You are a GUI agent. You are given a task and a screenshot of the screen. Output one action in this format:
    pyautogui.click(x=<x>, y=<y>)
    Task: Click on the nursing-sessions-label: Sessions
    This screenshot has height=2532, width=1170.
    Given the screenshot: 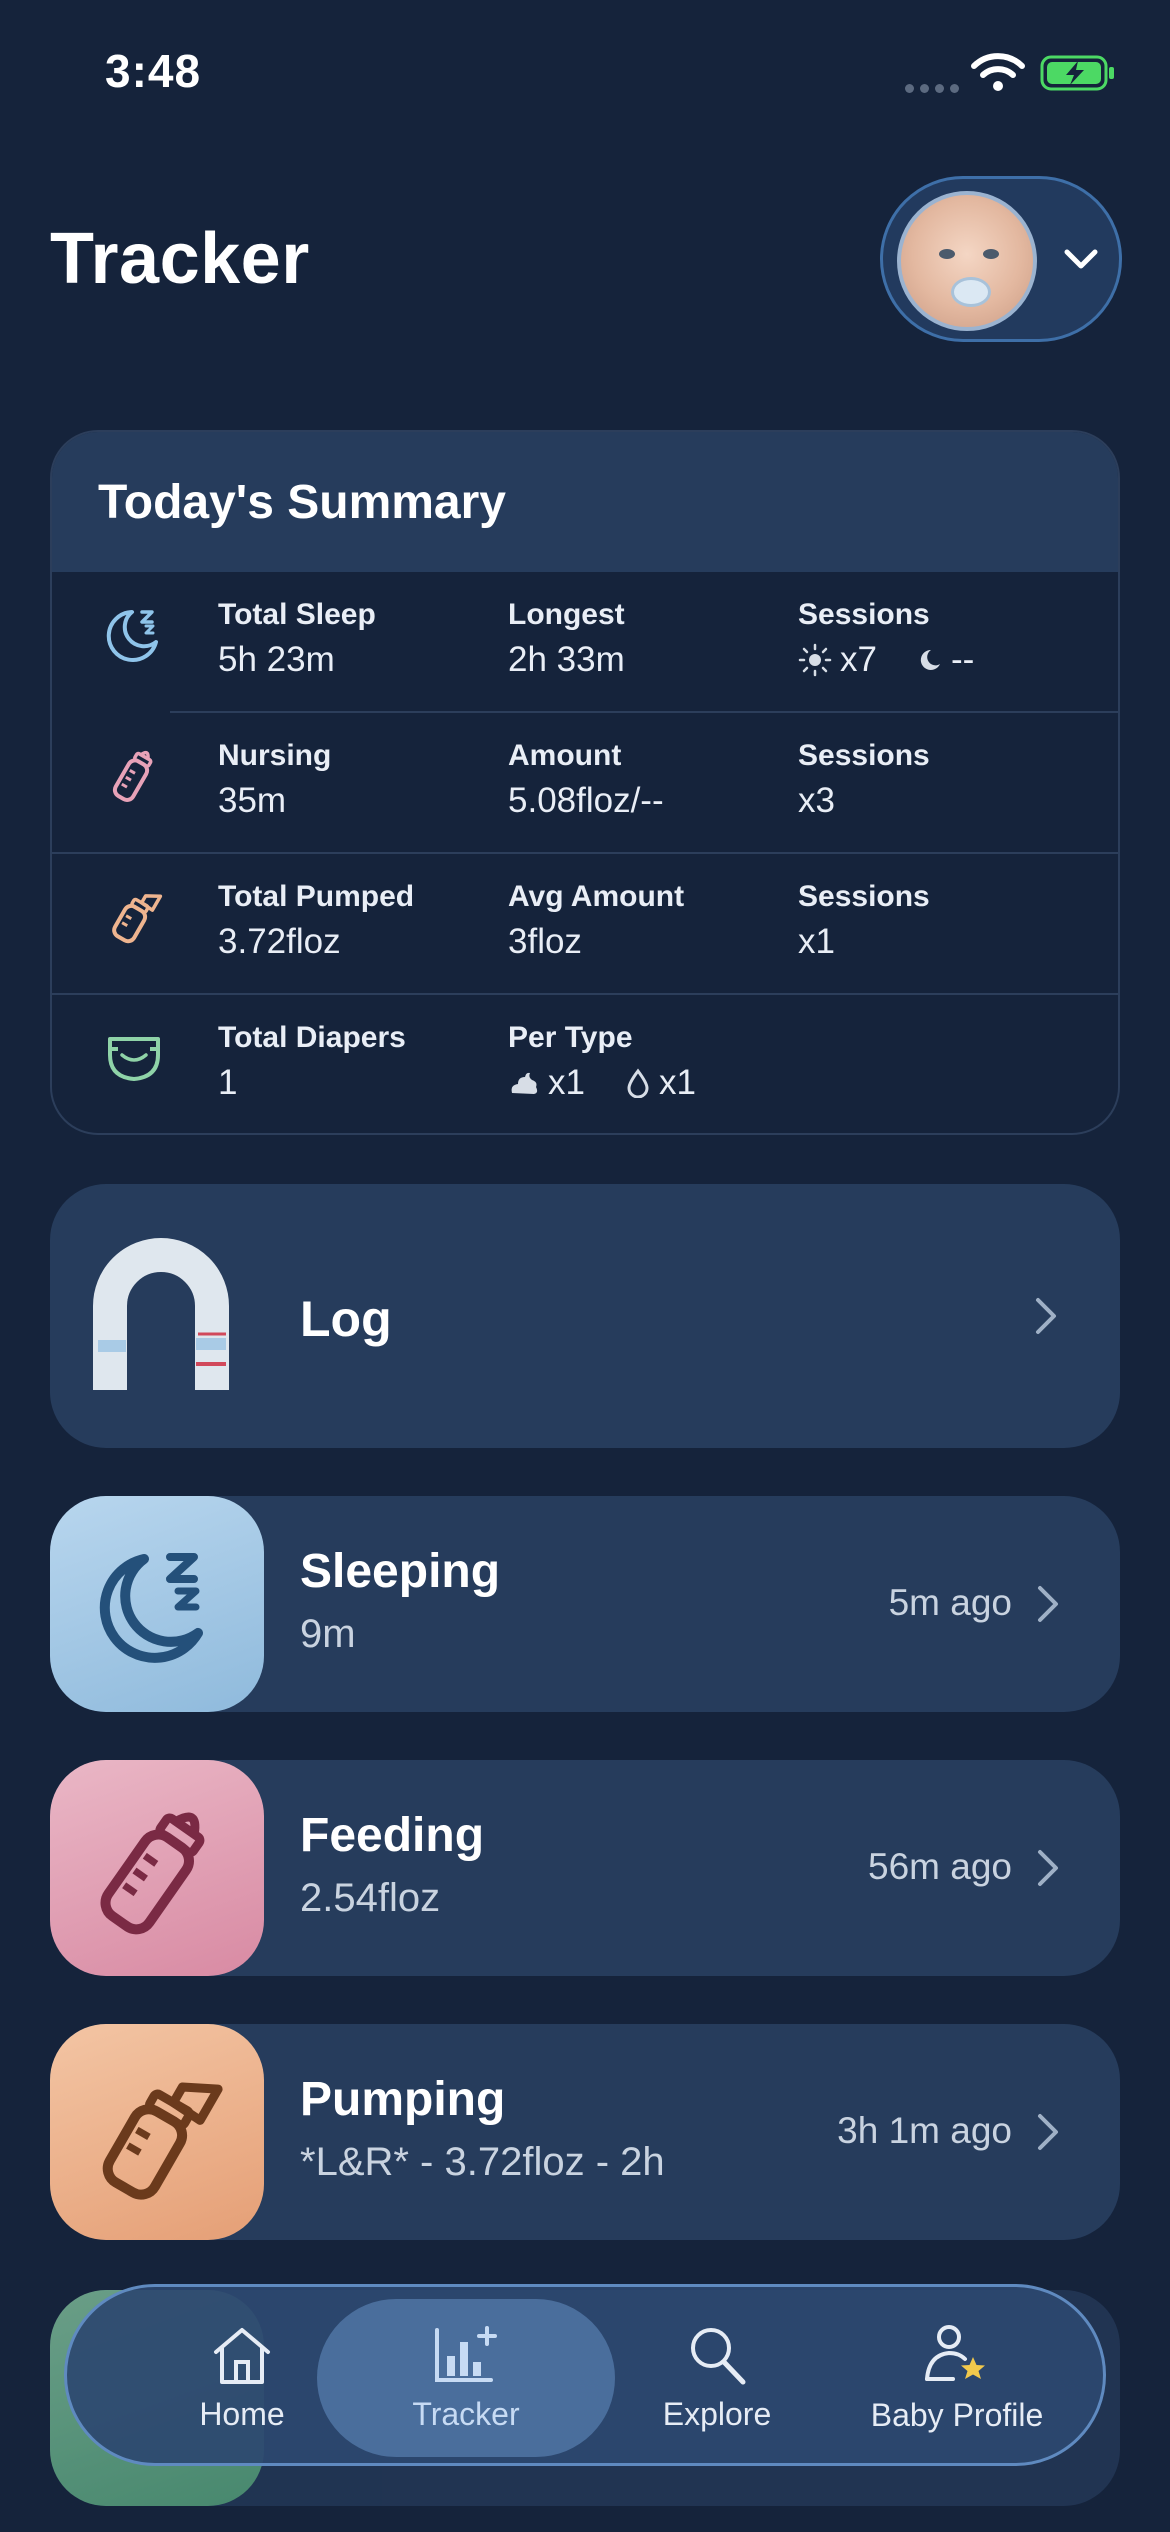 What is the action you would take?
    pyautogui.click(x=864, y=755)
    